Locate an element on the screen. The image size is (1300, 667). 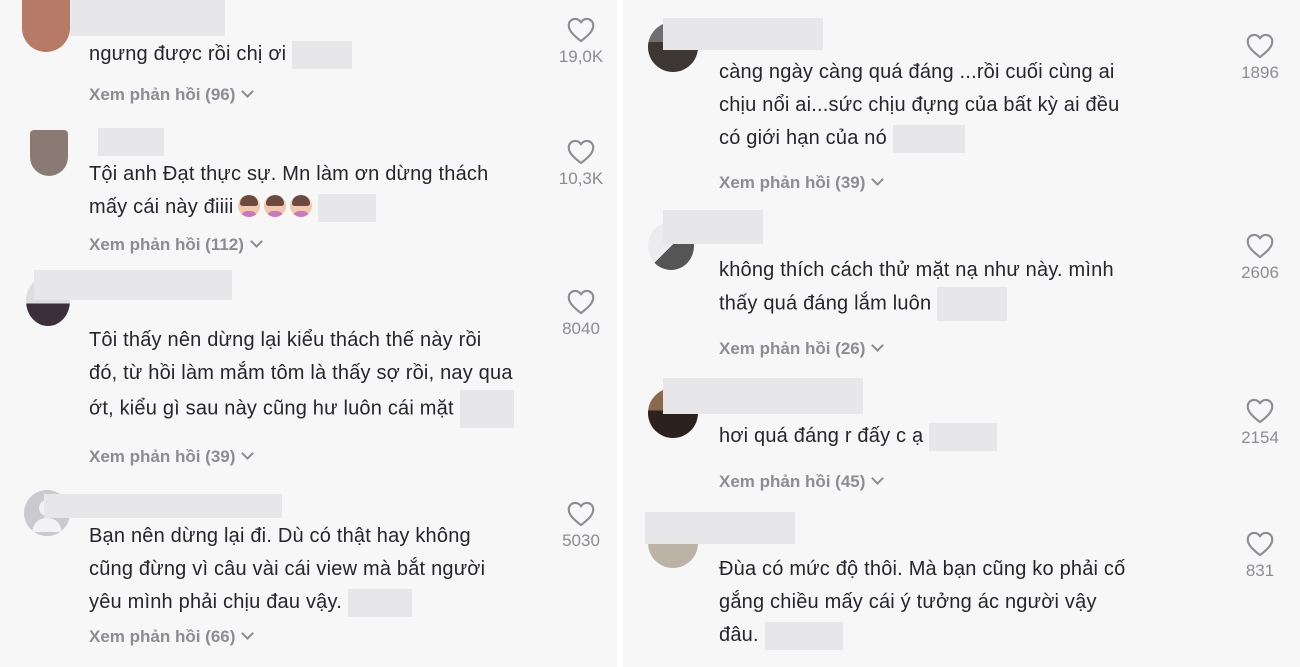
like-button: 2154 is located at coordinates (1260, 423).